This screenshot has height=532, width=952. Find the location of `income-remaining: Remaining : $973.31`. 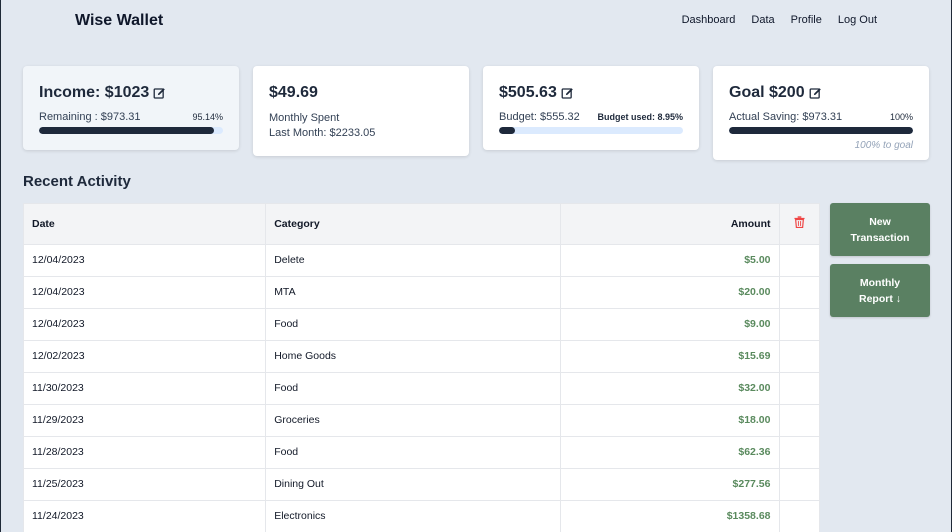

income-remaining: Remaining : $973.31 is located at coordinates (90, 117).